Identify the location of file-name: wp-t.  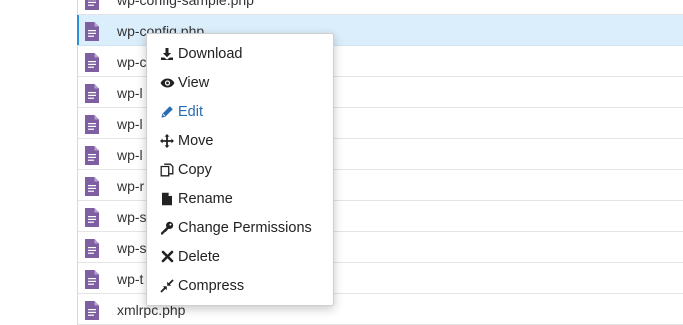
(130, 279).